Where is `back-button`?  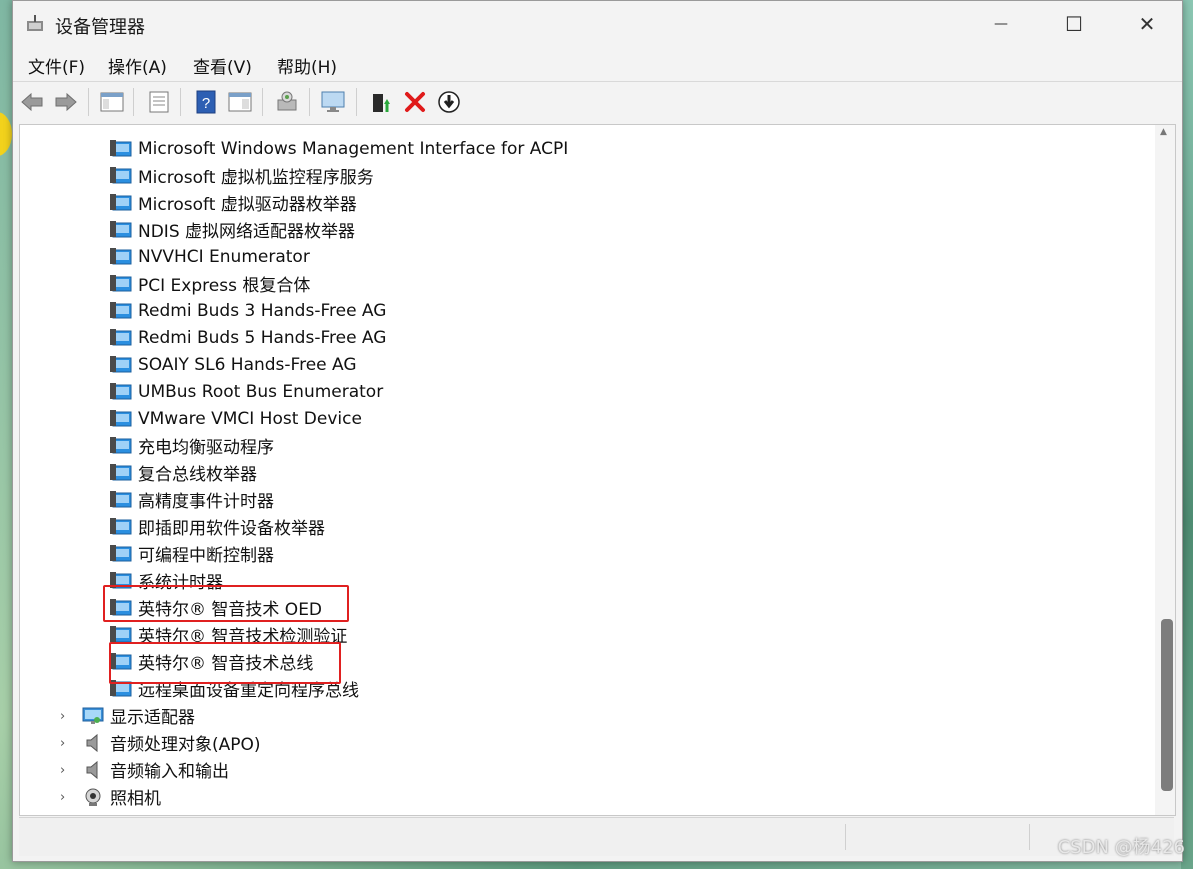
back-button is located at coordinates (32, 102).